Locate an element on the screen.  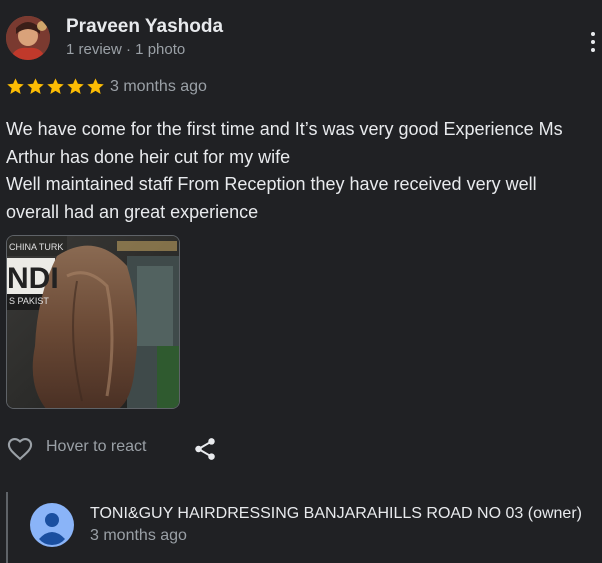
reviewer-name: Praveen Yashoda is located at coordinates (144, 27).